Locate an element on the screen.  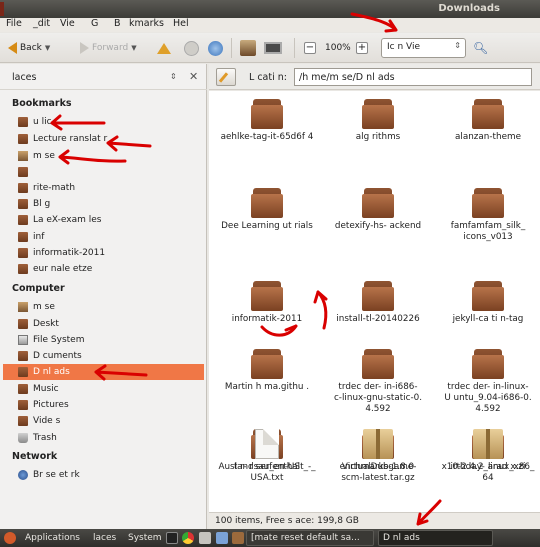
sidebar-item-videos: Vide s is located at coordinates (110, 421).